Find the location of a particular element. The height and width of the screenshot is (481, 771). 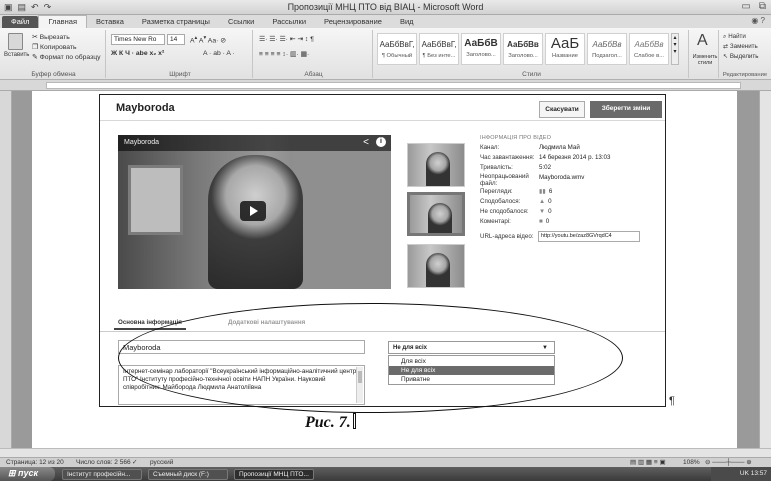

style-sample: АаБбВ is located at coordinates (481, 43).